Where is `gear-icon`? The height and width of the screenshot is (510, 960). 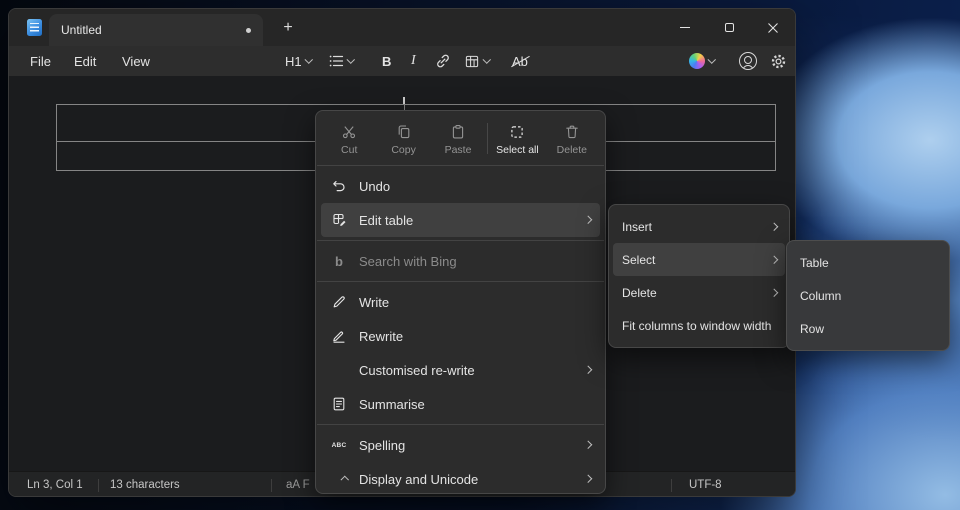
gear-icon is located at coordinates (778, 61).